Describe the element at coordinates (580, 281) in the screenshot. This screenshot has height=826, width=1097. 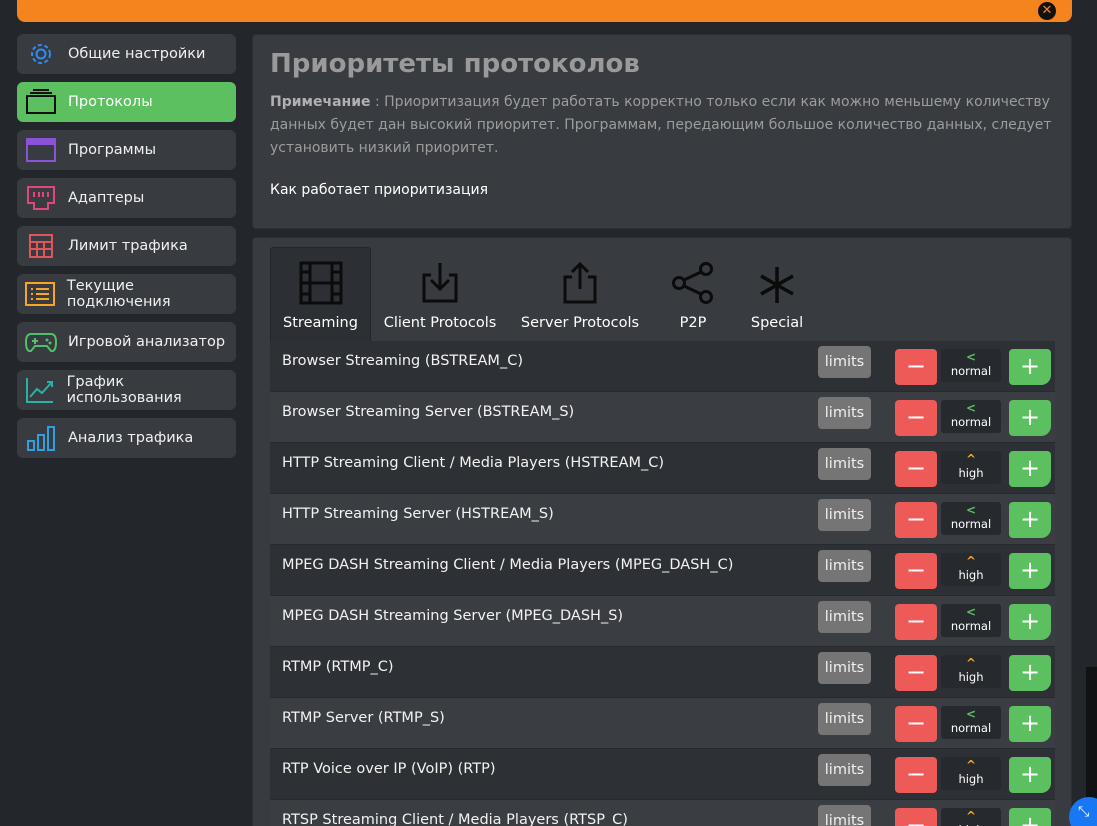
I see `upload-icon` at that location.